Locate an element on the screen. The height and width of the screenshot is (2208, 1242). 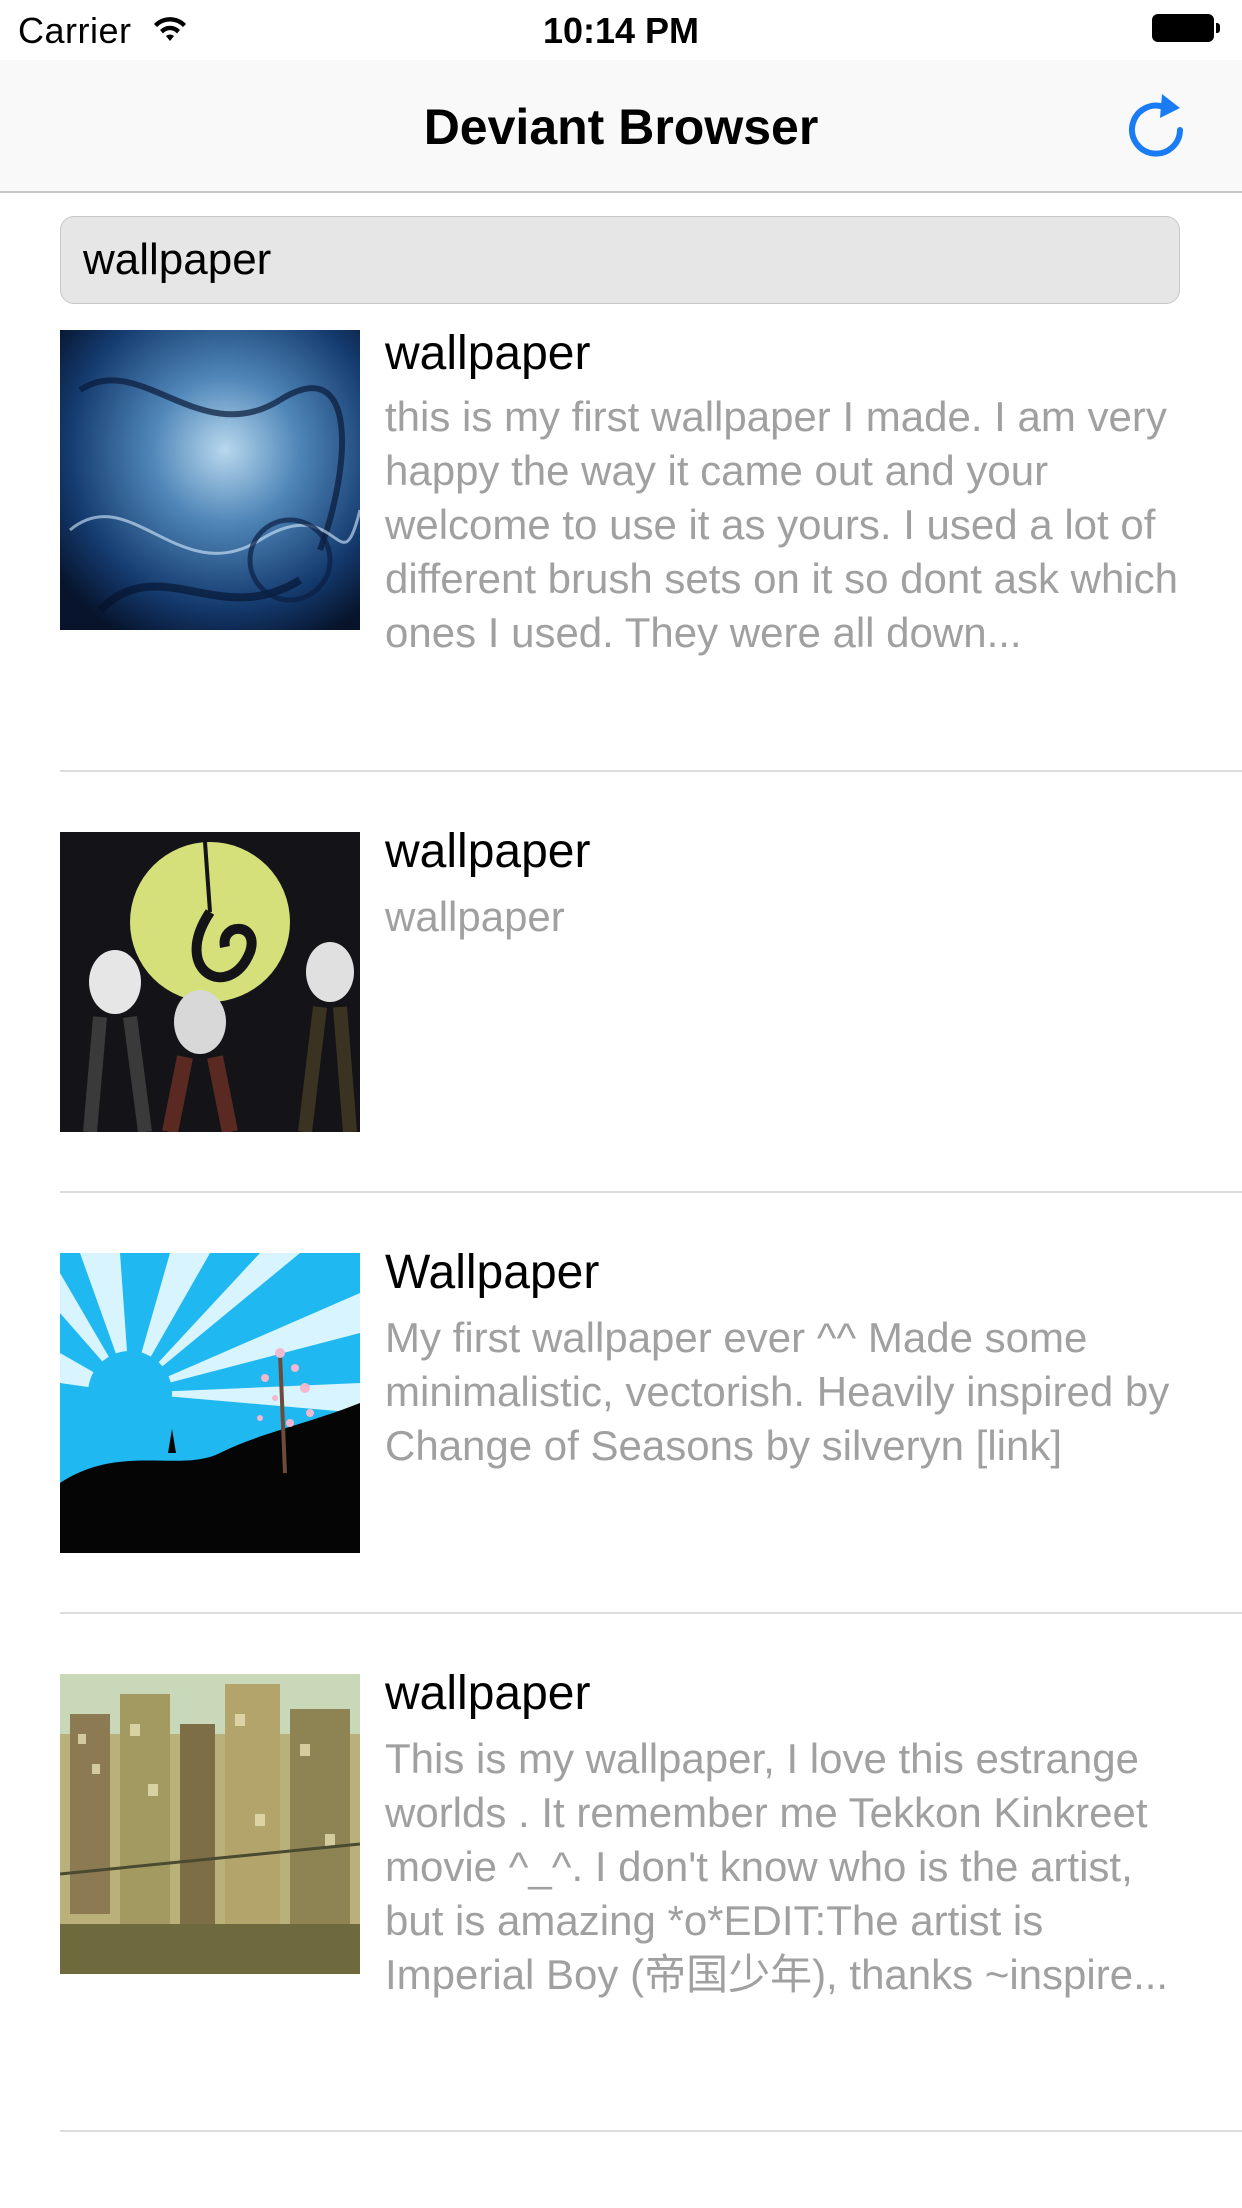
status-bar: Carrier 10:14 PM is located at coordinates (621, 30).